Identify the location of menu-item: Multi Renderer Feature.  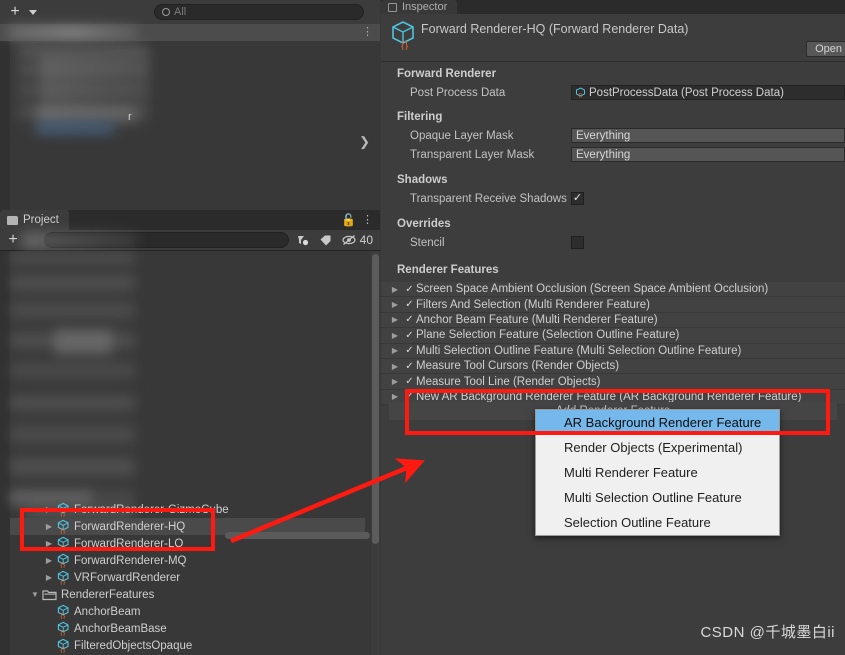
(657, 472).